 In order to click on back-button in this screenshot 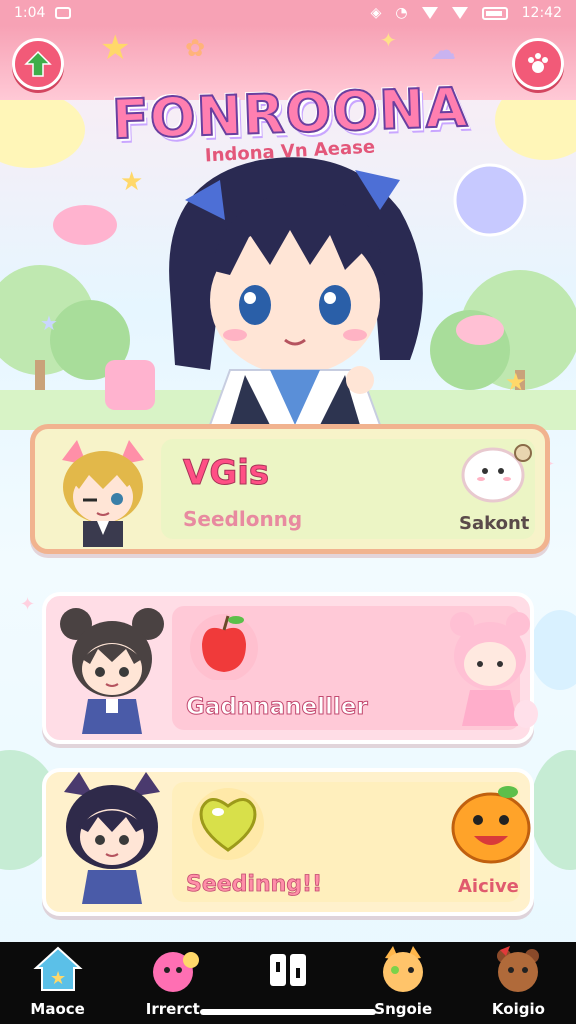, I will do `click(38, 64)`.